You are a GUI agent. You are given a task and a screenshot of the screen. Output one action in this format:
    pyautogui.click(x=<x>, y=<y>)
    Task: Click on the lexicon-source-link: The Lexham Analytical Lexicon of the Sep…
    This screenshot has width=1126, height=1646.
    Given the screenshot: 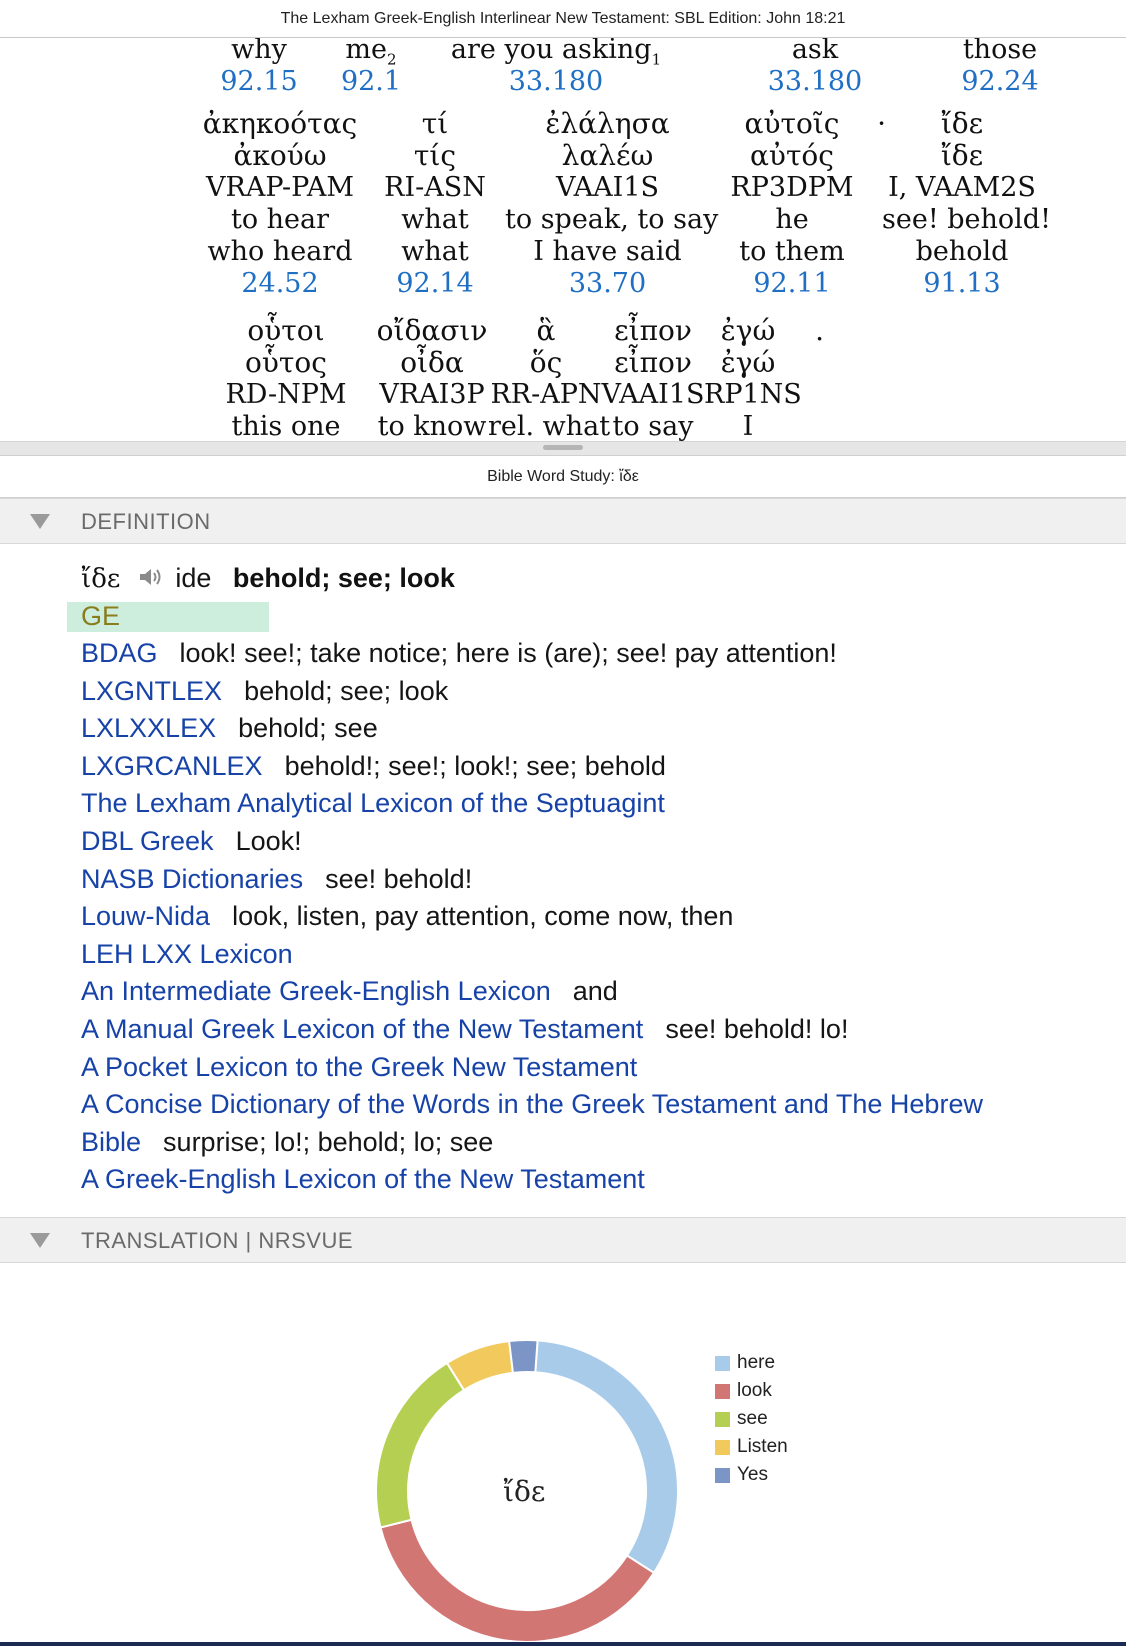 What is the action you would take?
    pyautogui.click(x=373, y=803)
    